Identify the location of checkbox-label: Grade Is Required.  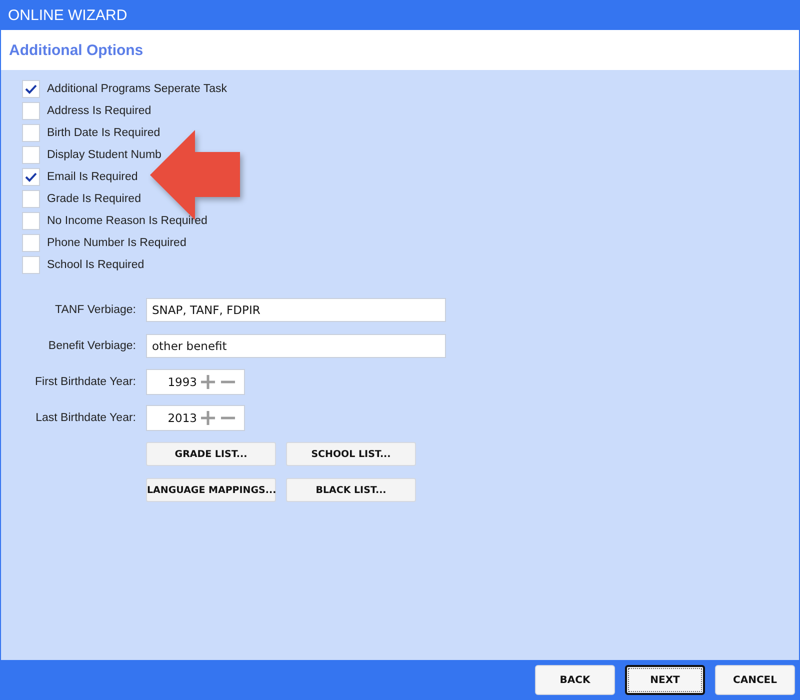
(94, 199).